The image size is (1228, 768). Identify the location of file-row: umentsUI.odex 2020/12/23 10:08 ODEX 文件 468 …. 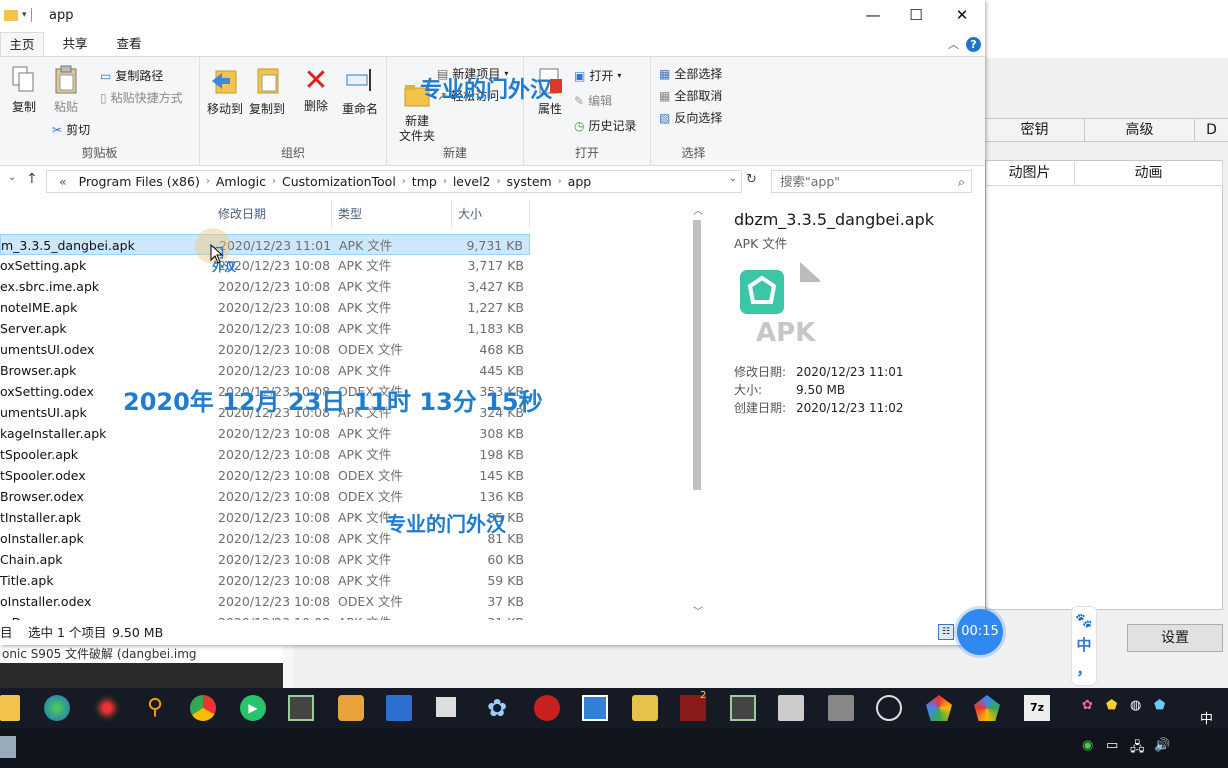
(265, 349).